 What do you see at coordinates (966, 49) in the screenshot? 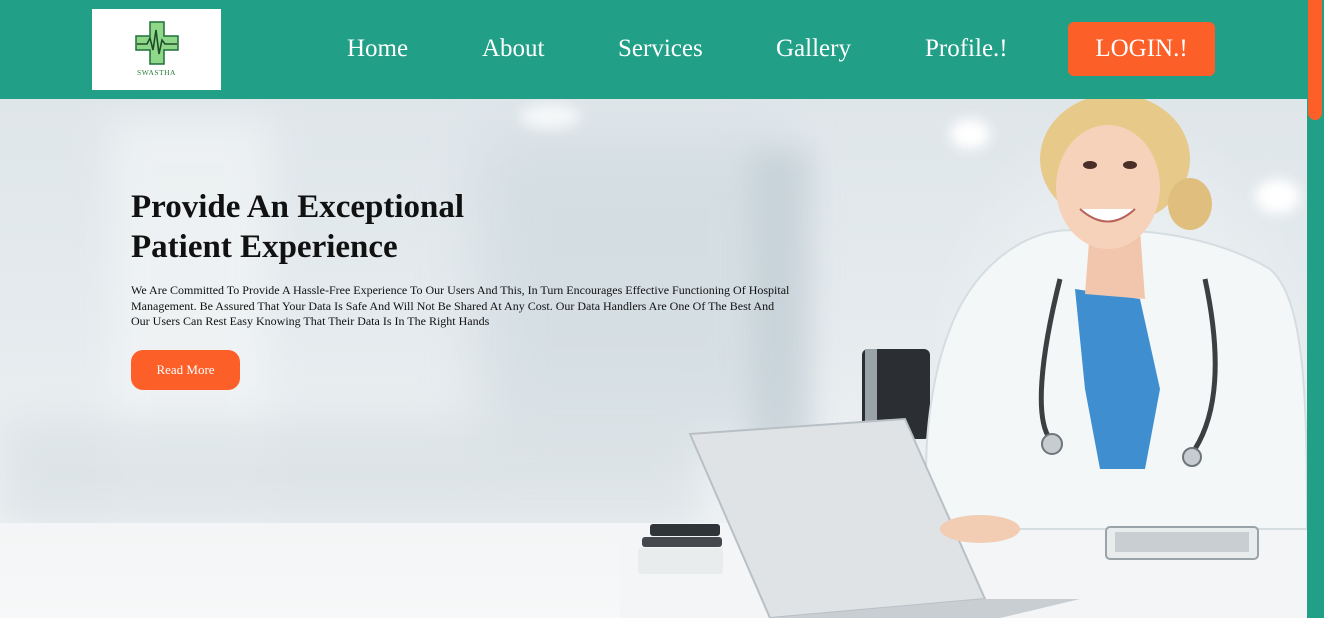
I see `nav-profile: Profile.!` at bounding box center [966, 49].